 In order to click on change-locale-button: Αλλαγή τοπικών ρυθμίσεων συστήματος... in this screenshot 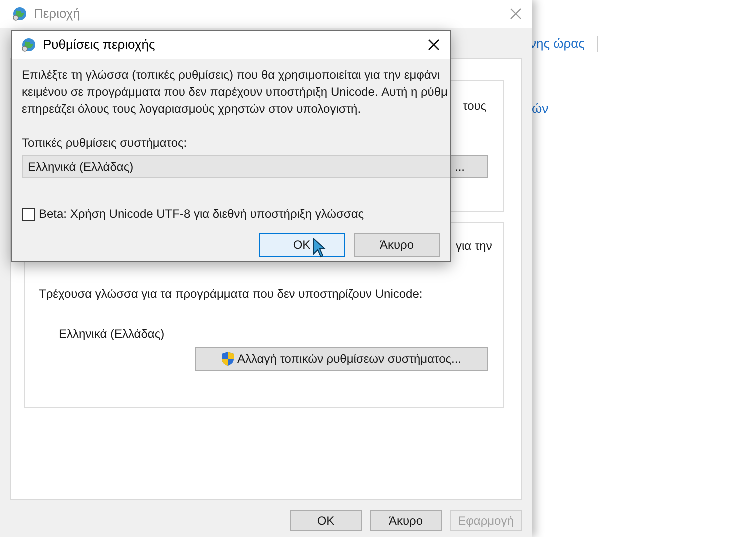, I will do `click(341, 359)`.